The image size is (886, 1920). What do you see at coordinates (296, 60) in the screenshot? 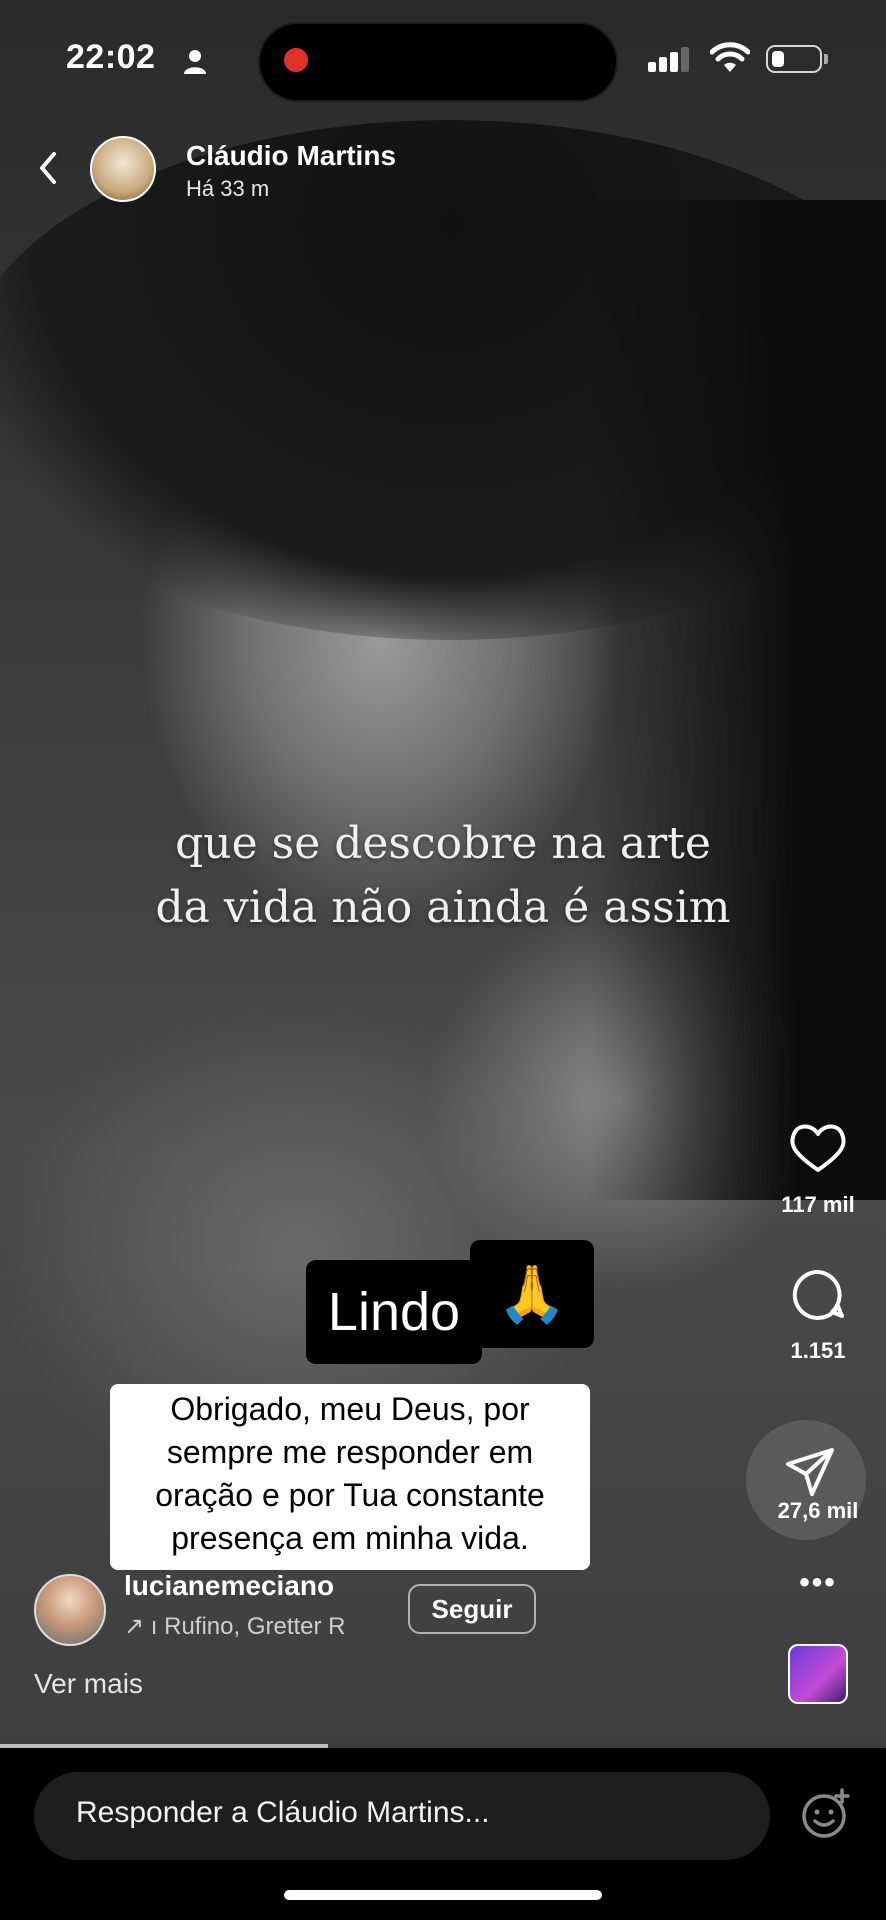
I see `recording-indicator-icon` at bounding box center [296, 60].